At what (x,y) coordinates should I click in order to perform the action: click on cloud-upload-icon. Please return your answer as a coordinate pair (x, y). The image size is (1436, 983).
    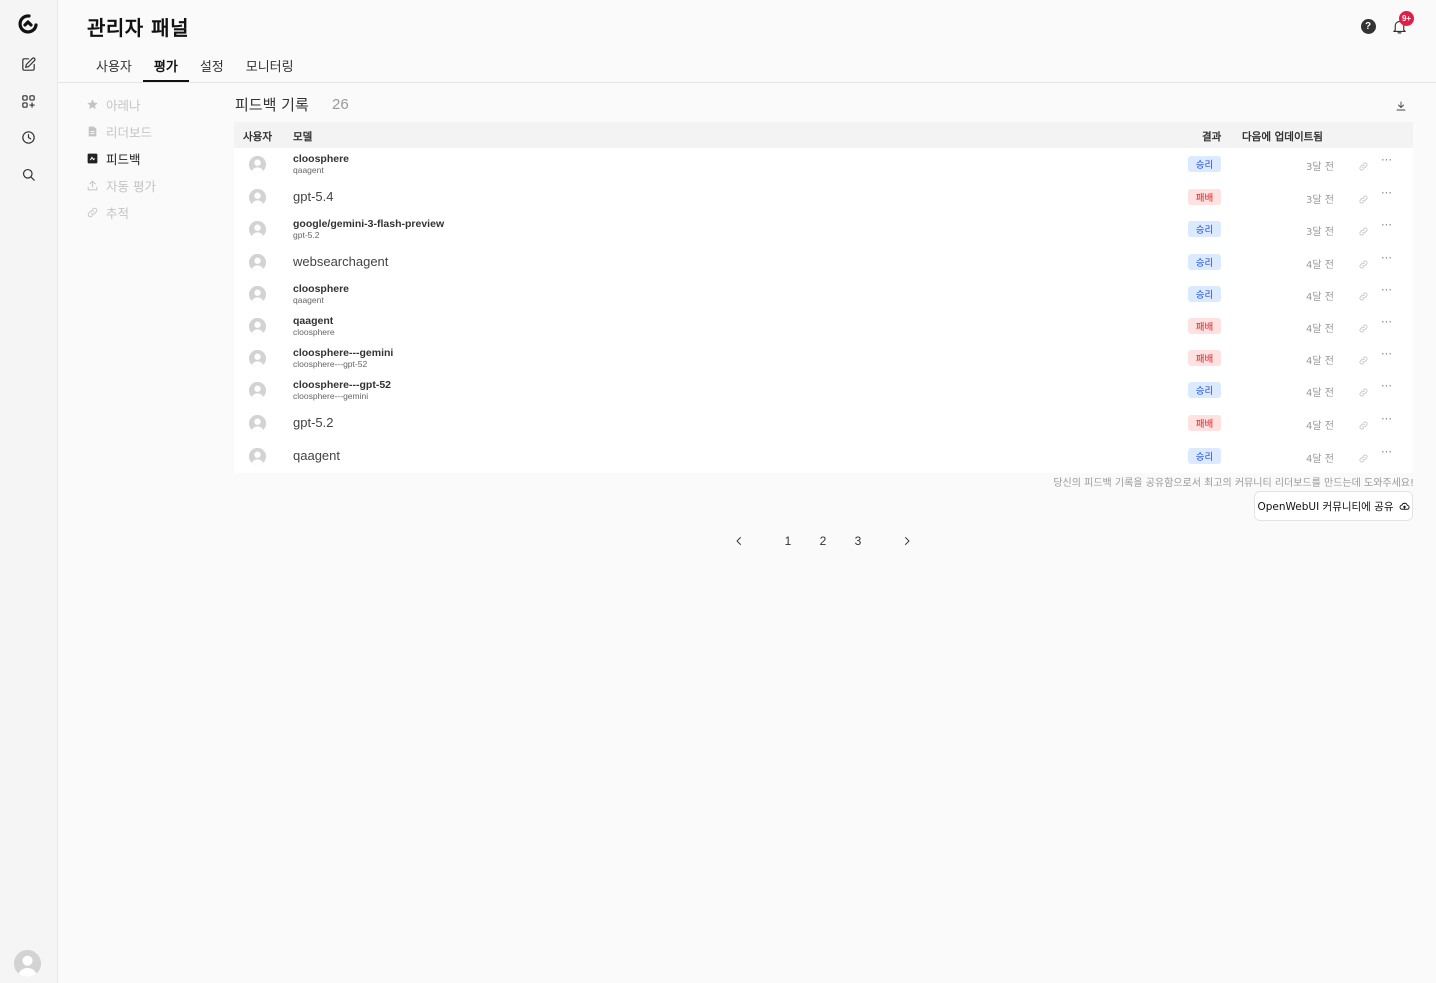
    Looking at the image, I should click on (1404, 506).